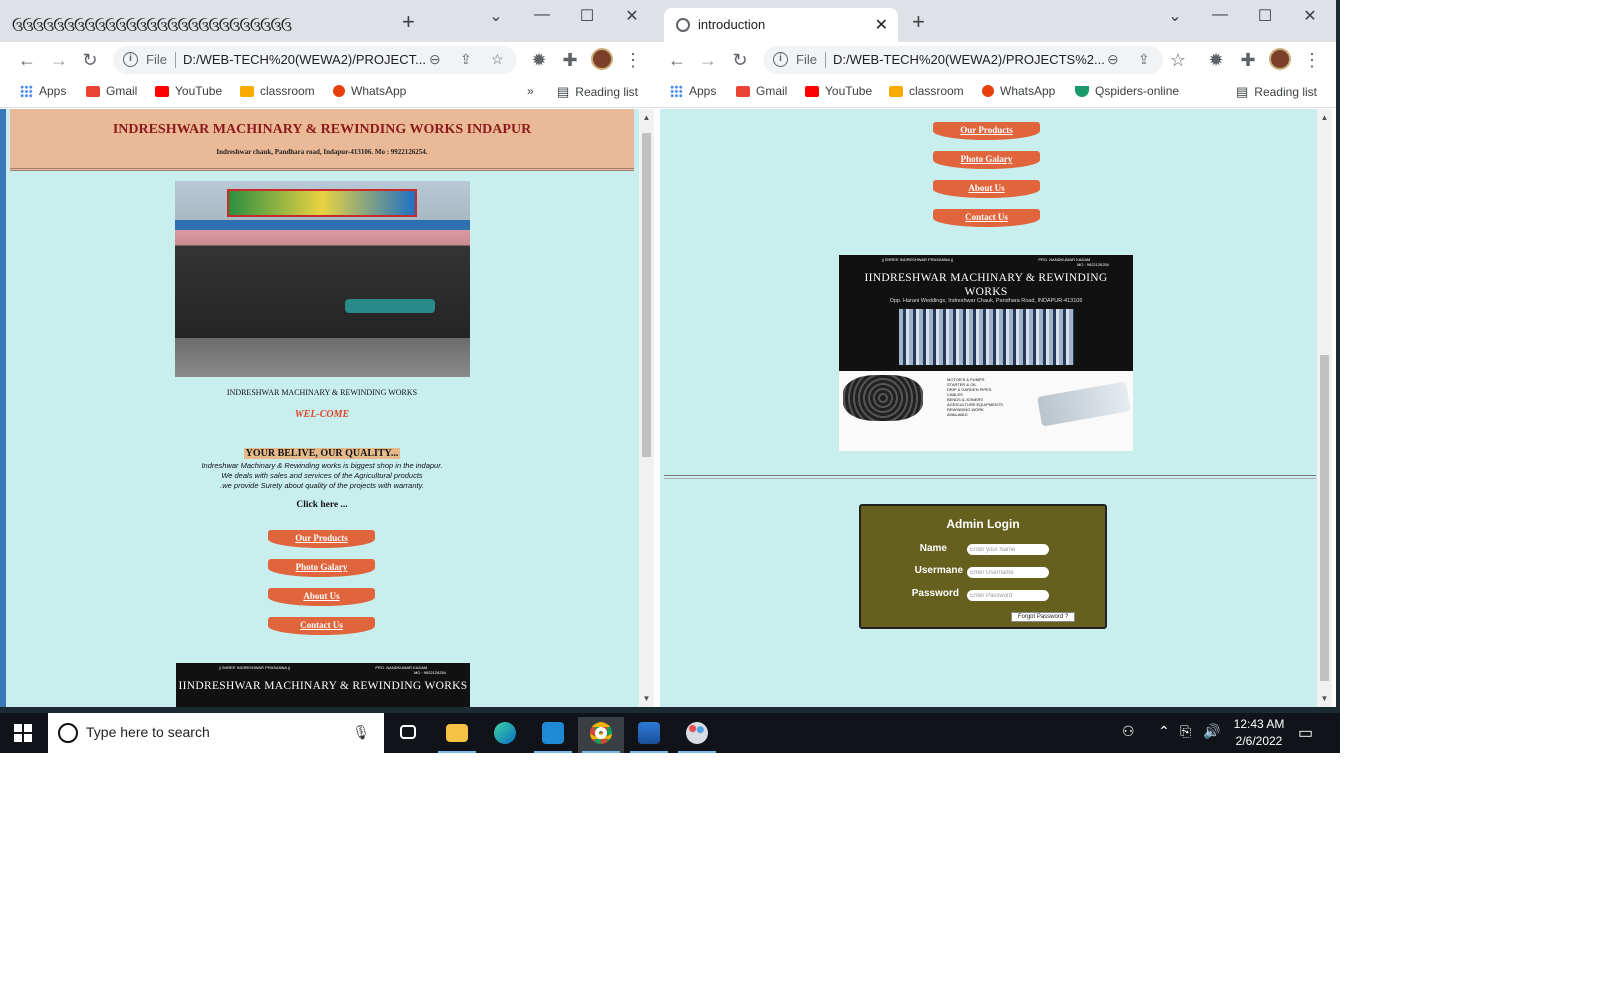 The width and height of the screenshot is (1600, 1000). I want to click on show-hidden-icons-chevron-icon: ⌃, so click(1164, 731).